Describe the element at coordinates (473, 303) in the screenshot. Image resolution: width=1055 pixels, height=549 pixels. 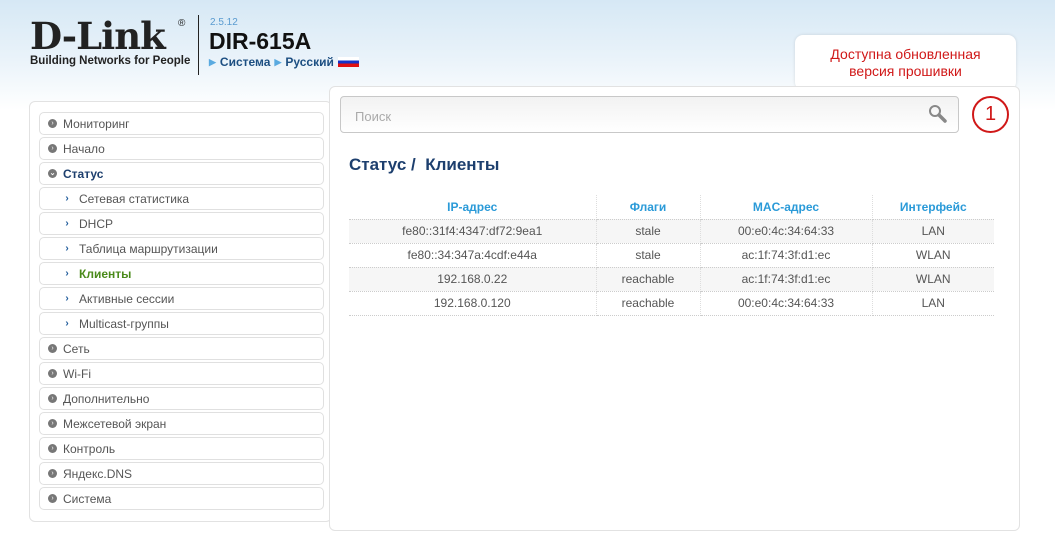
I see `table-cell: 192.168.0.120` at that location.